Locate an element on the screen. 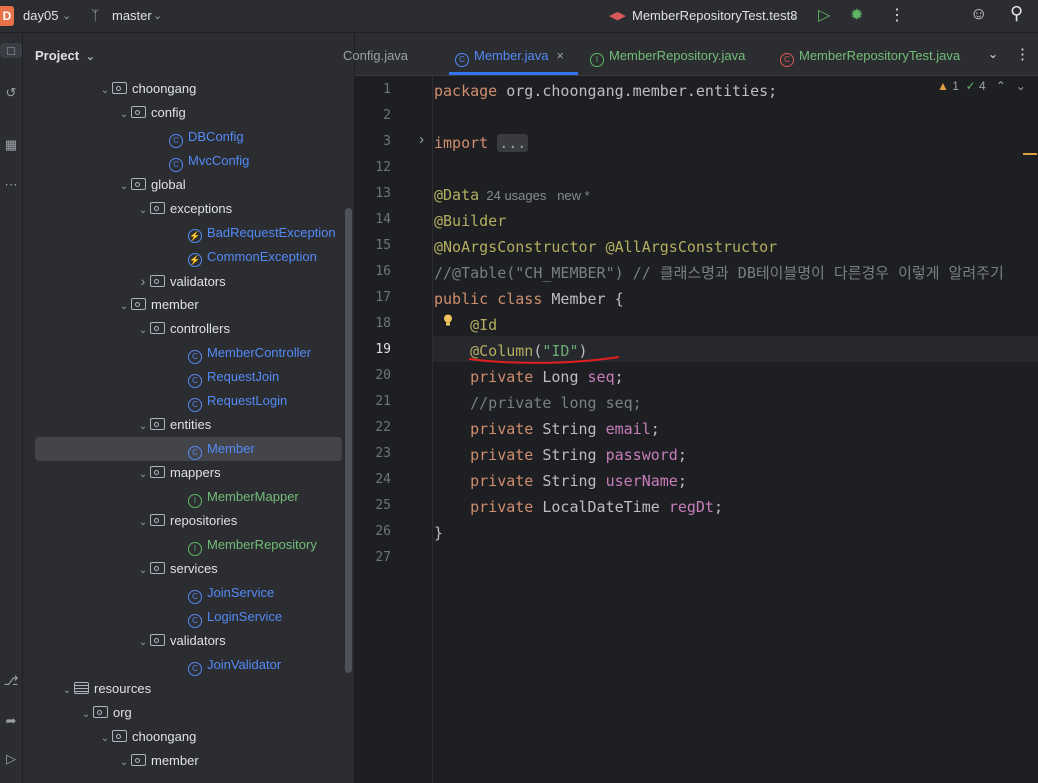 This screenshot has height=783, width=1038. project-badge: D is located at coordinates (7, 16).